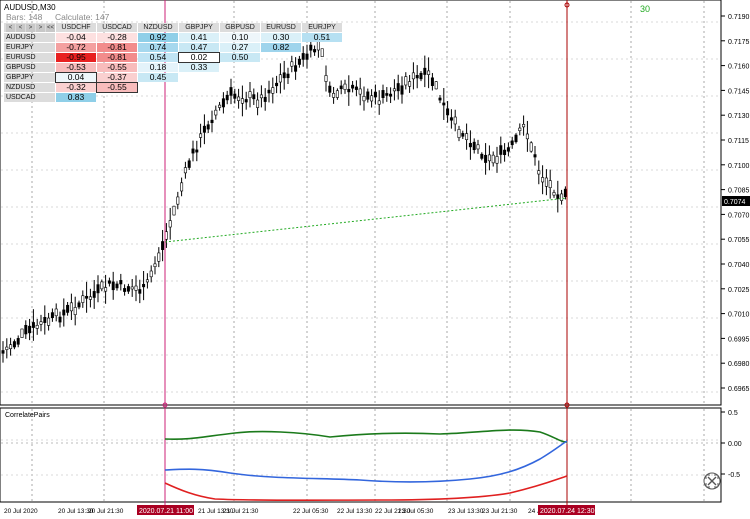 This screenshot has width=750, height=519. What do you see at coordinates (240, 37) in the screenshot?
I see `correlation-cell: 0.10` at bounding box center [240, 37].